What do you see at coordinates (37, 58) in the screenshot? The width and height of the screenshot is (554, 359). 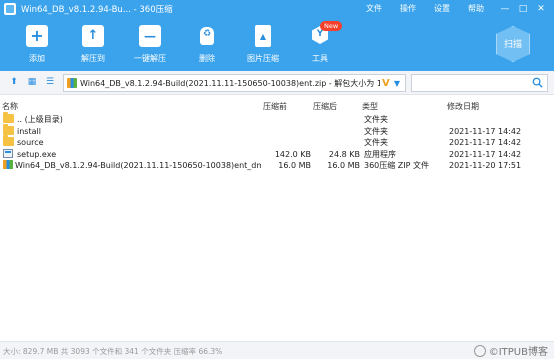 I see `add-label: 添加` at bounding box center [37, 58].